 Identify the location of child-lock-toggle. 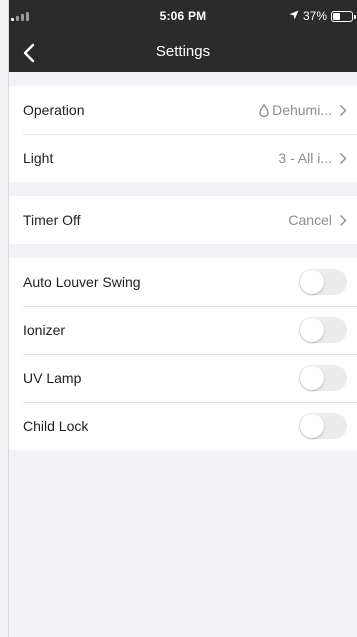
(323, 426).